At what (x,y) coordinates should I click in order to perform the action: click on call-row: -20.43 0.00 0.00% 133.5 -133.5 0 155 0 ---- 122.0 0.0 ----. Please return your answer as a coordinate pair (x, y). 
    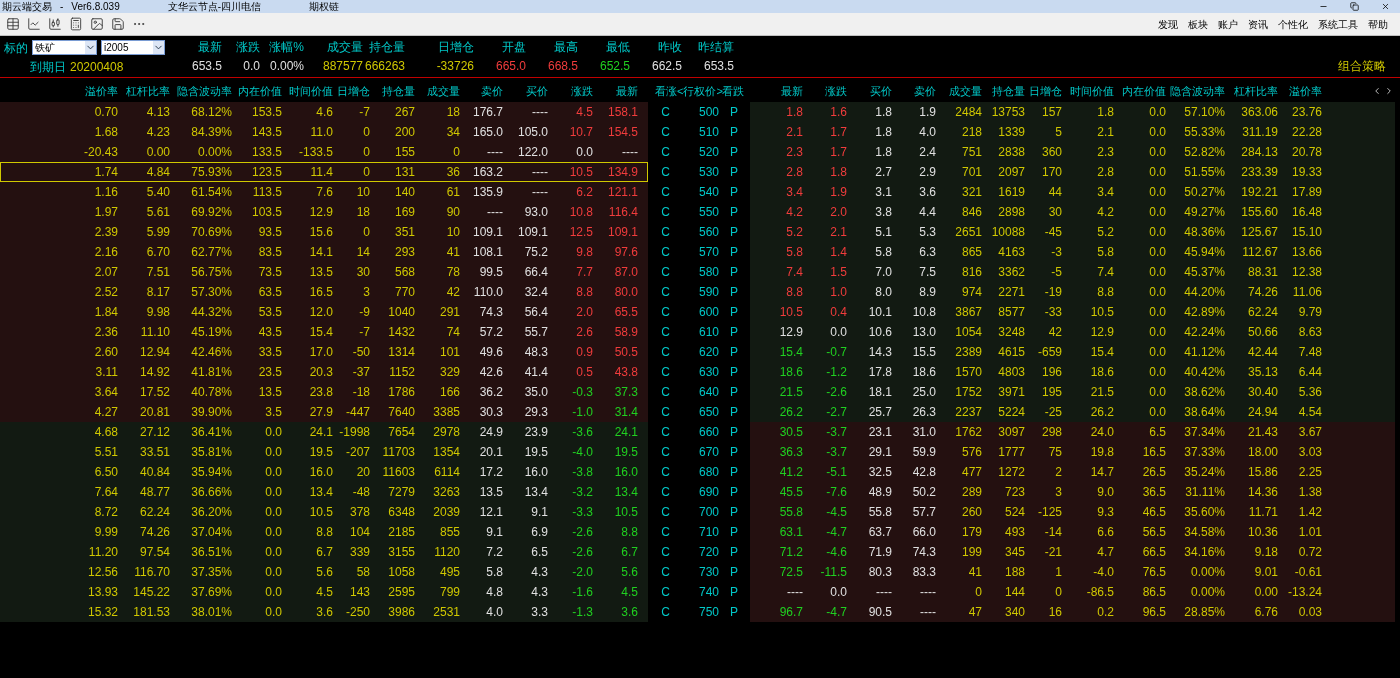
    Looking at the image, I should click on (324, 152).